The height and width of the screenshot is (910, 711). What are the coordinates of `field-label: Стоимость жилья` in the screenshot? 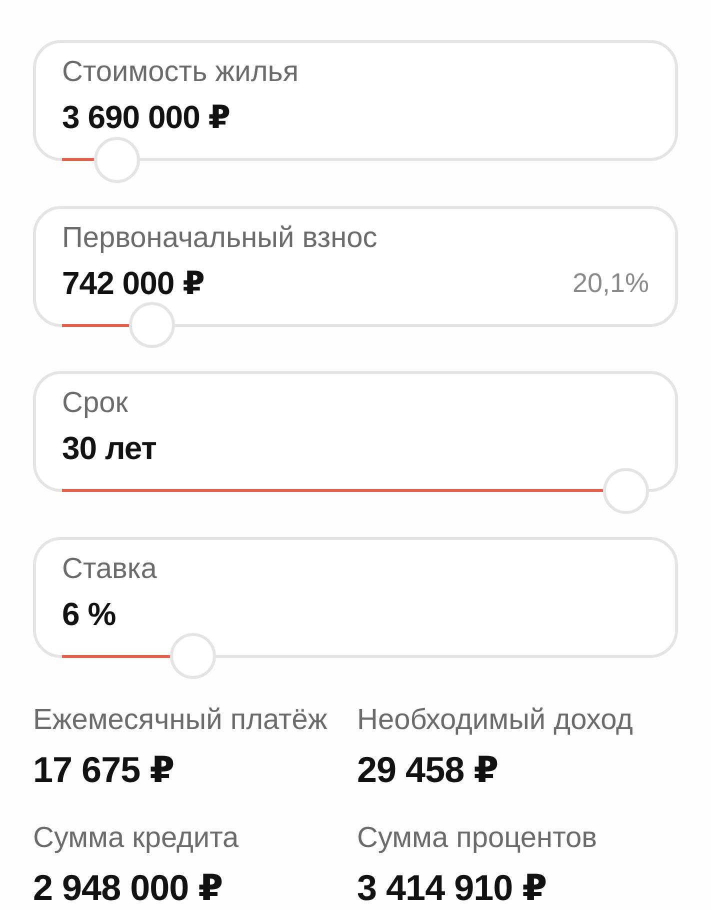 It's located at (181, 72).